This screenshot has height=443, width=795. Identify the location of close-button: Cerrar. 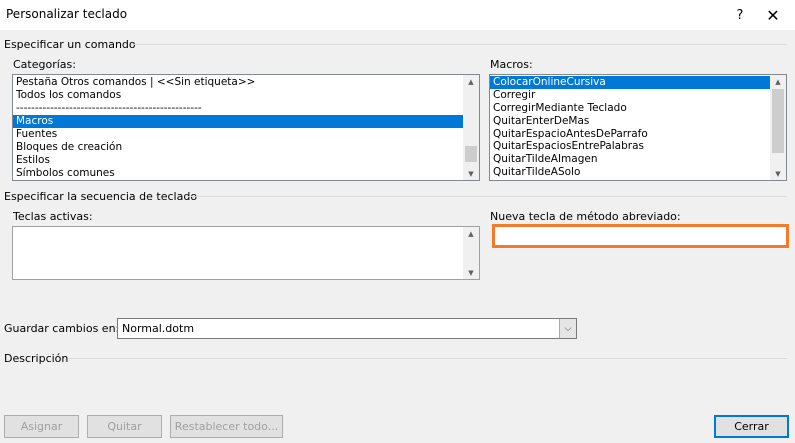
(751, 426).